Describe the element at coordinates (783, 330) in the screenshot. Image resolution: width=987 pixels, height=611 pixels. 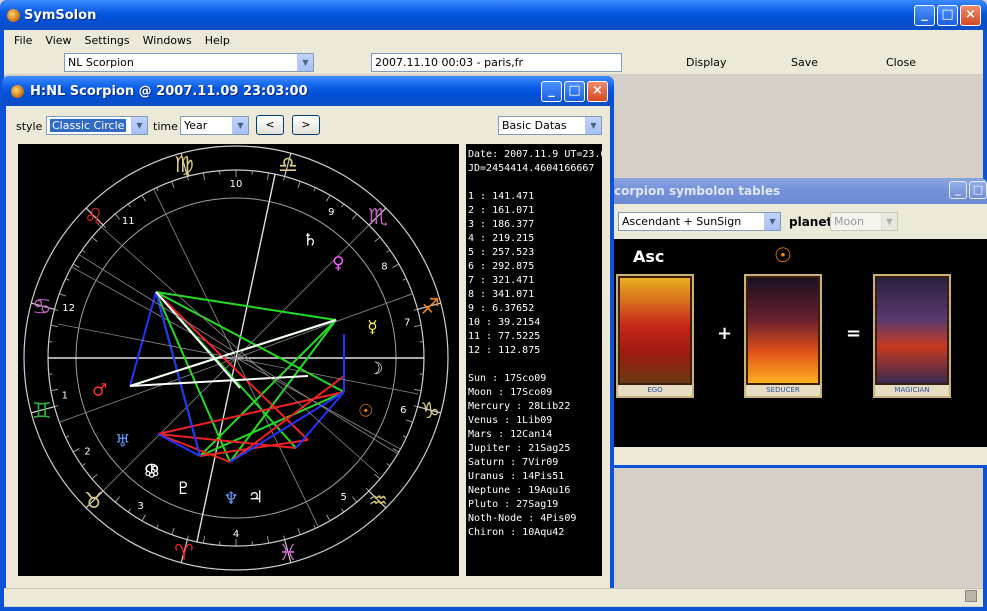
I see `card-seducer-art` at that location.